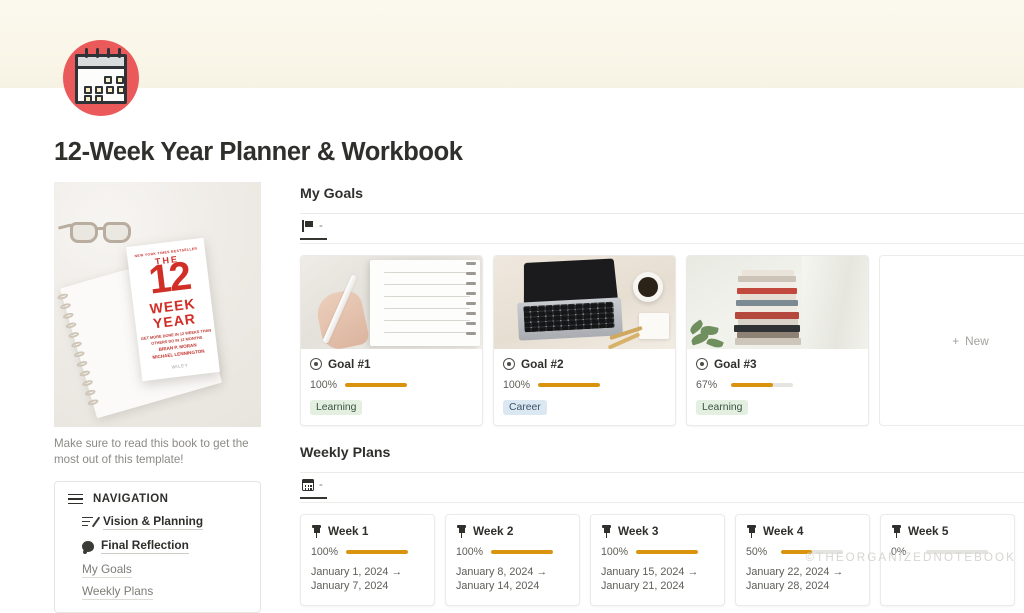 This screenshot has width=1024, height=613. I want to click on vision-planning-icon, so click(89, 522).